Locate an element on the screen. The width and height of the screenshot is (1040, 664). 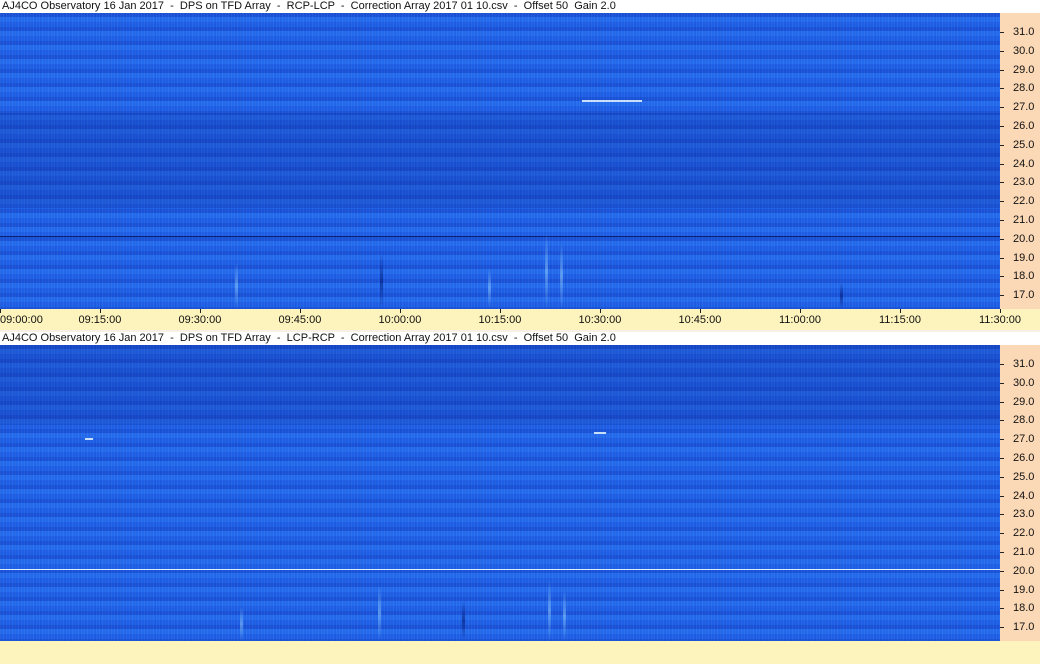
frequency-tick: 25.0 is located at coordinates (1020, 145).